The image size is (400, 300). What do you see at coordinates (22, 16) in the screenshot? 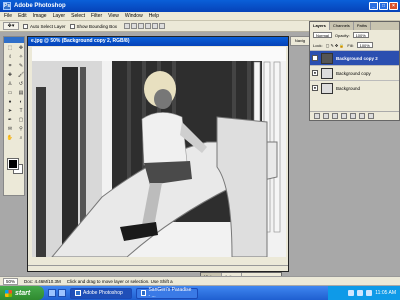
I see `menu-edit: Edit` at bounding box center [22, 16].